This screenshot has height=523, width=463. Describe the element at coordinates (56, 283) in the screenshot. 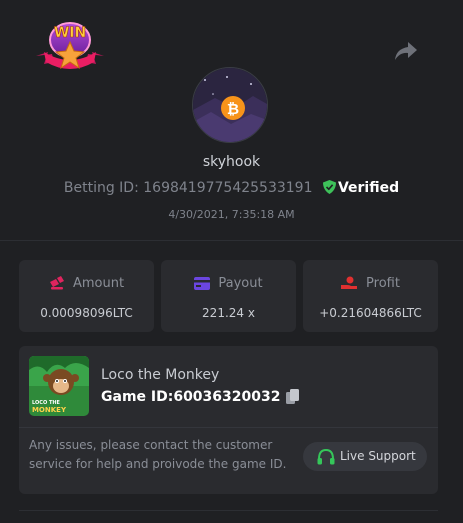

I see `coins-icon` at that location.